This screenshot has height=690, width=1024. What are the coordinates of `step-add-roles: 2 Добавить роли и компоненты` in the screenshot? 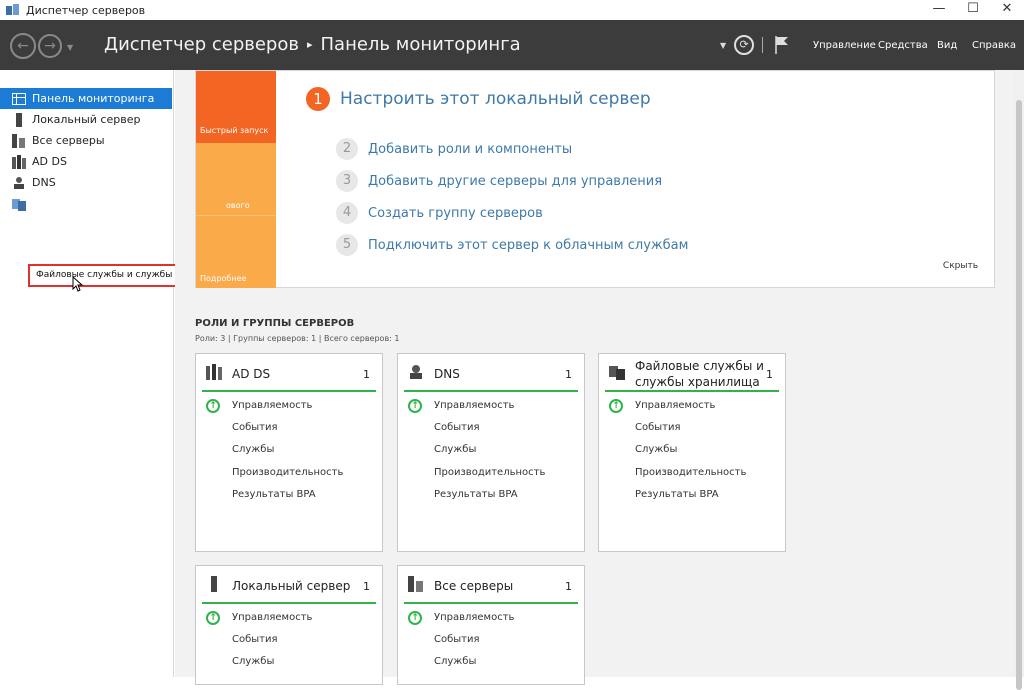 It's located at (454, 149).